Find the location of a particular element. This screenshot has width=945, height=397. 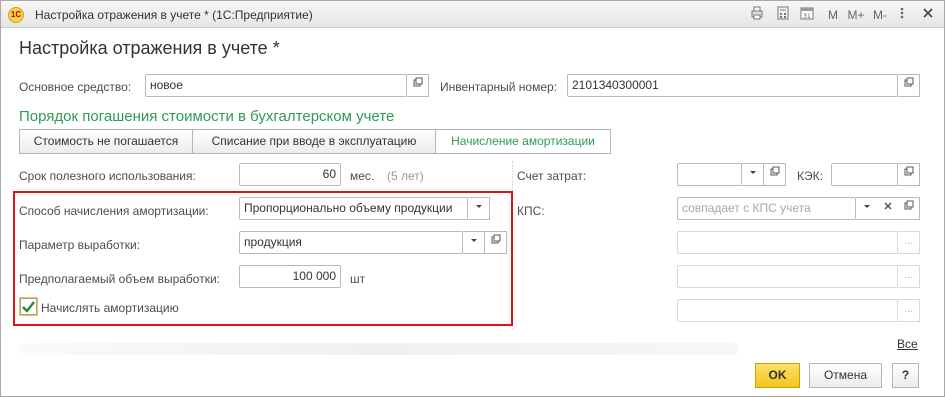

memory-m-button: M is located at coordinates (833, 15).